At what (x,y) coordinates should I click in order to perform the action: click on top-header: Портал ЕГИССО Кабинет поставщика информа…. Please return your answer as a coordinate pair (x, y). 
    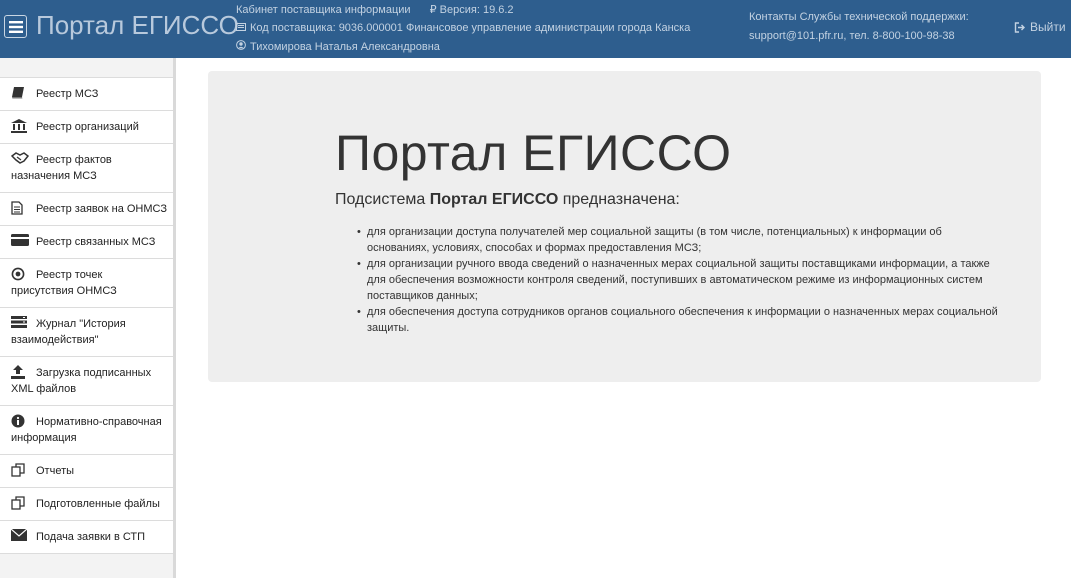
    Looking at the image, I should click on (535, 29).